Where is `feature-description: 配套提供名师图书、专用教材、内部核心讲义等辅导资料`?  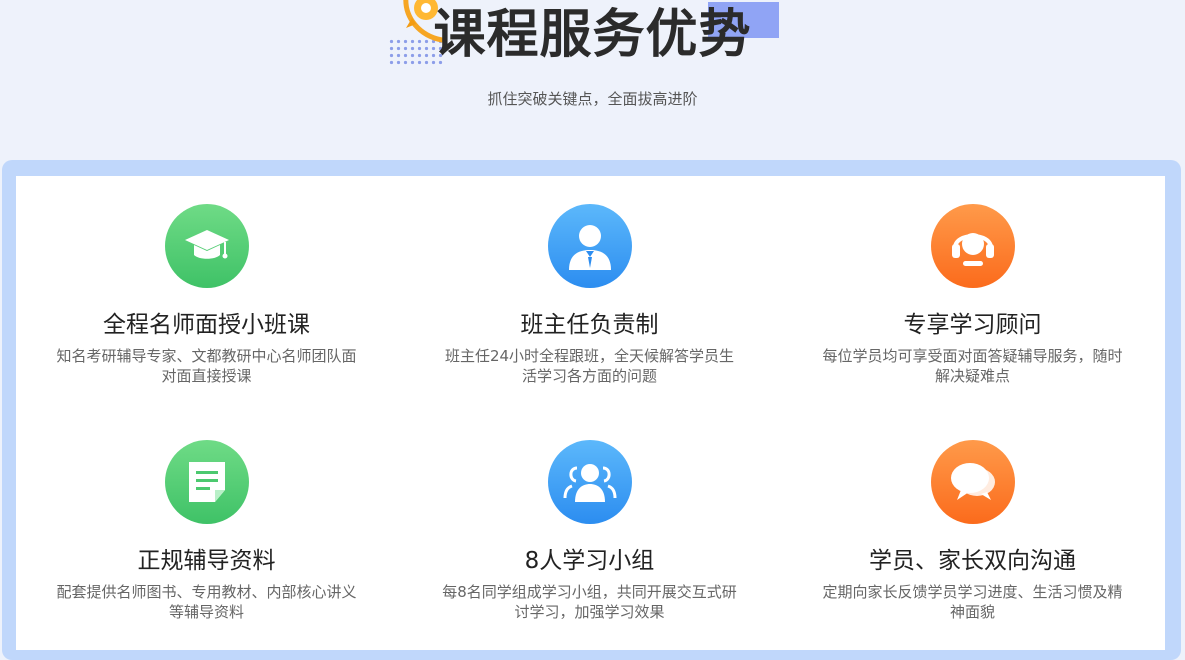
feature-description: 配套提供名师图书、专用教材、内部核心讲义等辅导资料 is located at coordinates (206, 602).